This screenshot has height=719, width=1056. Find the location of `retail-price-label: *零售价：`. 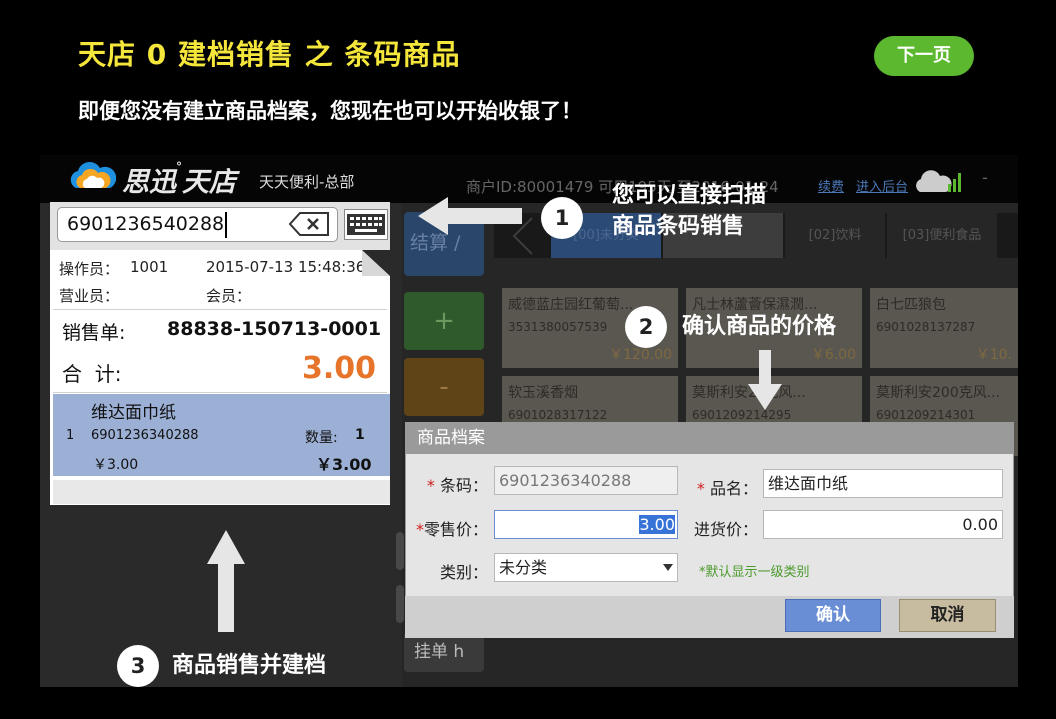

retail-price-label: *零售价： is located at coordinates (451, 529).